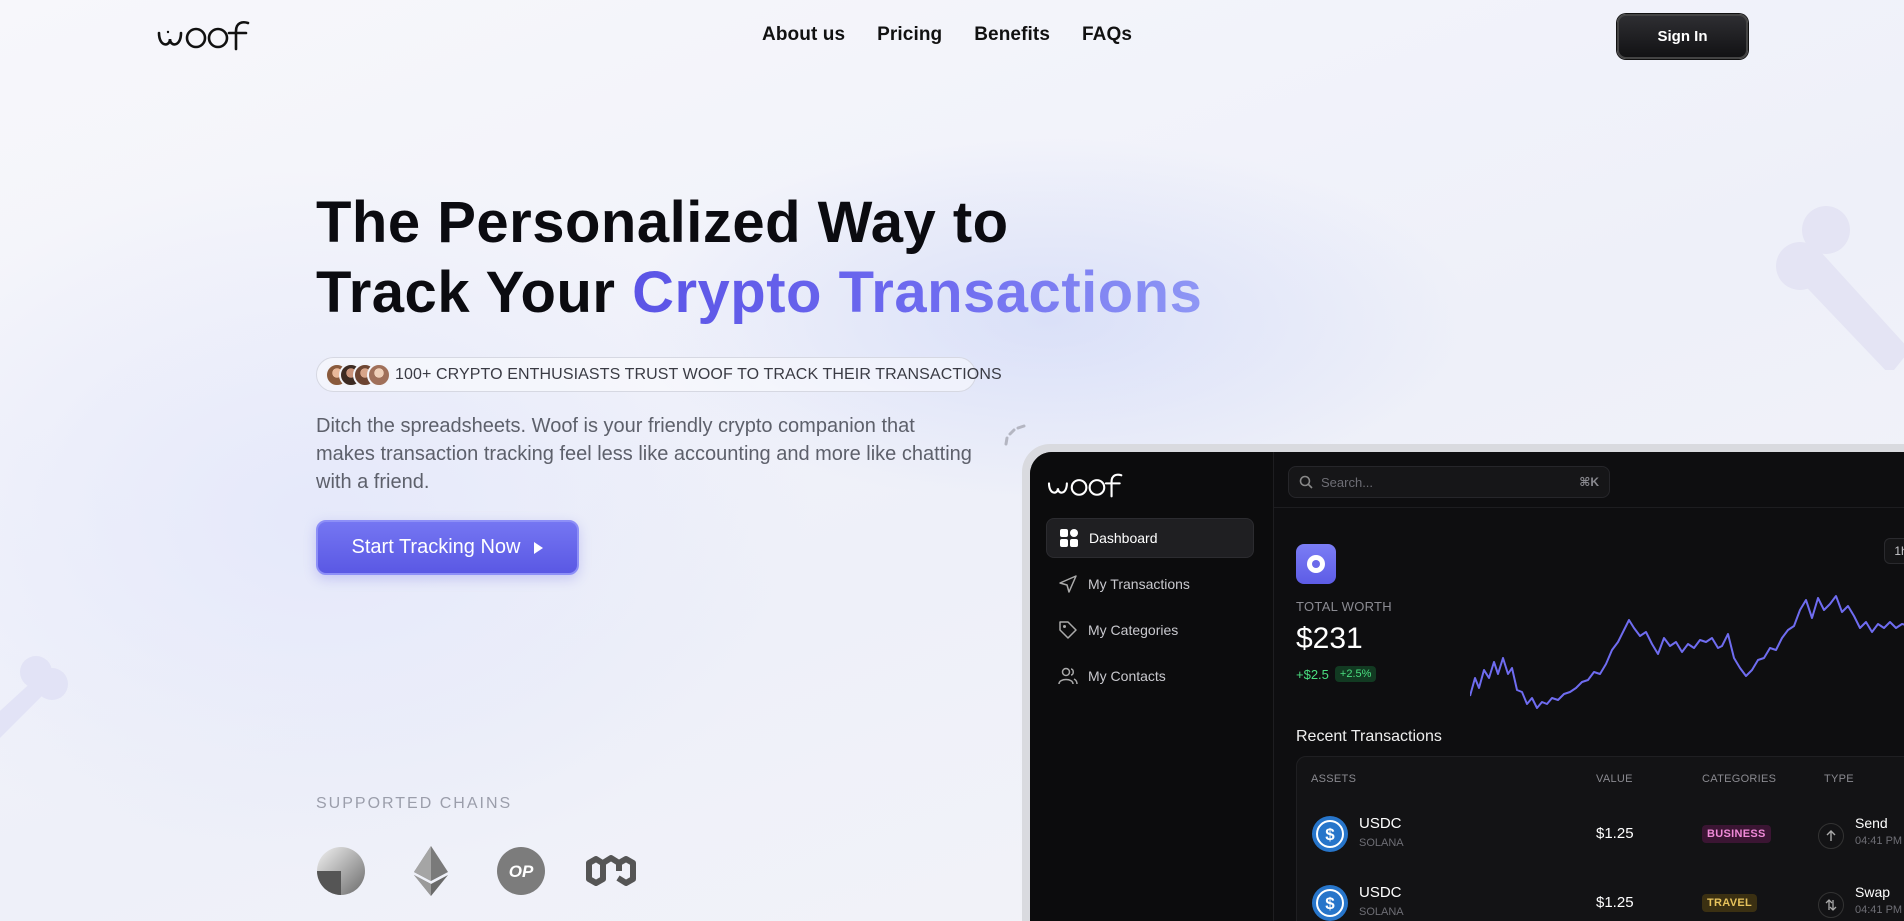  What do you see at coordinates (1127, 676) in the screenshot?
I see `sidebar-item-label: My Contacts` at bounding box center [1127, 676].